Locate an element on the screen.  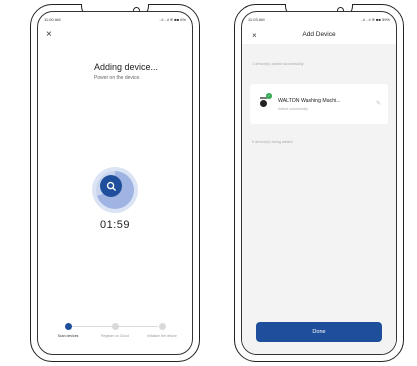
step-register: Register on Cloud is located at coordinates (115, 330).